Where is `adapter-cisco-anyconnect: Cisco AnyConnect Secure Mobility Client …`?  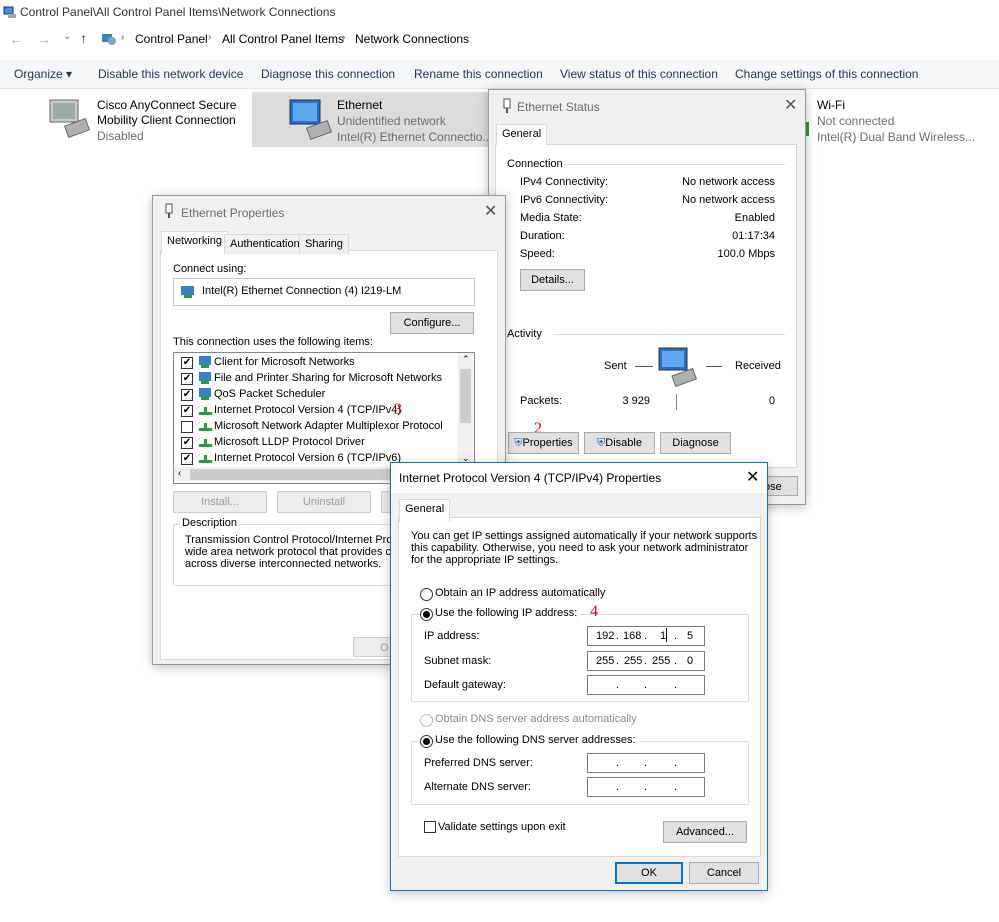 adapter-cisco-anyconnect: Cisco AnyConnect Secure Mobility Client … is located at coordinates (145, 119).